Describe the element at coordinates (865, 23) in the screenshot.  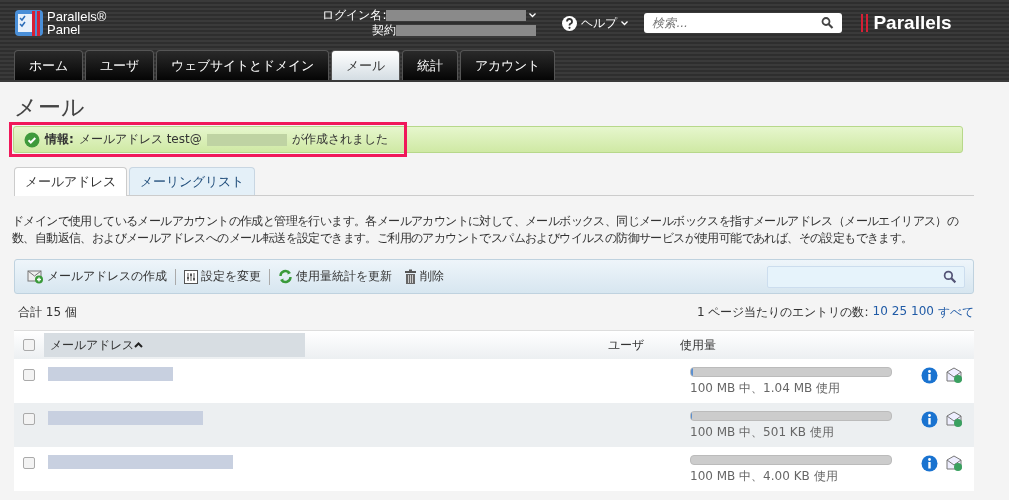
I see `bars-logo-icon` at that location.